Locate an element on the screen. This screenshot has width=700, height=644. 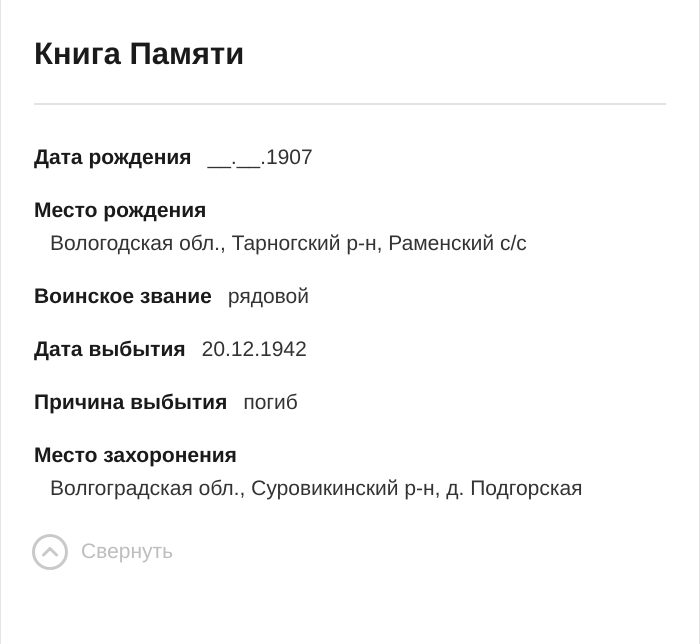
field-label: Место рождения is located at coordinates (121, 211).